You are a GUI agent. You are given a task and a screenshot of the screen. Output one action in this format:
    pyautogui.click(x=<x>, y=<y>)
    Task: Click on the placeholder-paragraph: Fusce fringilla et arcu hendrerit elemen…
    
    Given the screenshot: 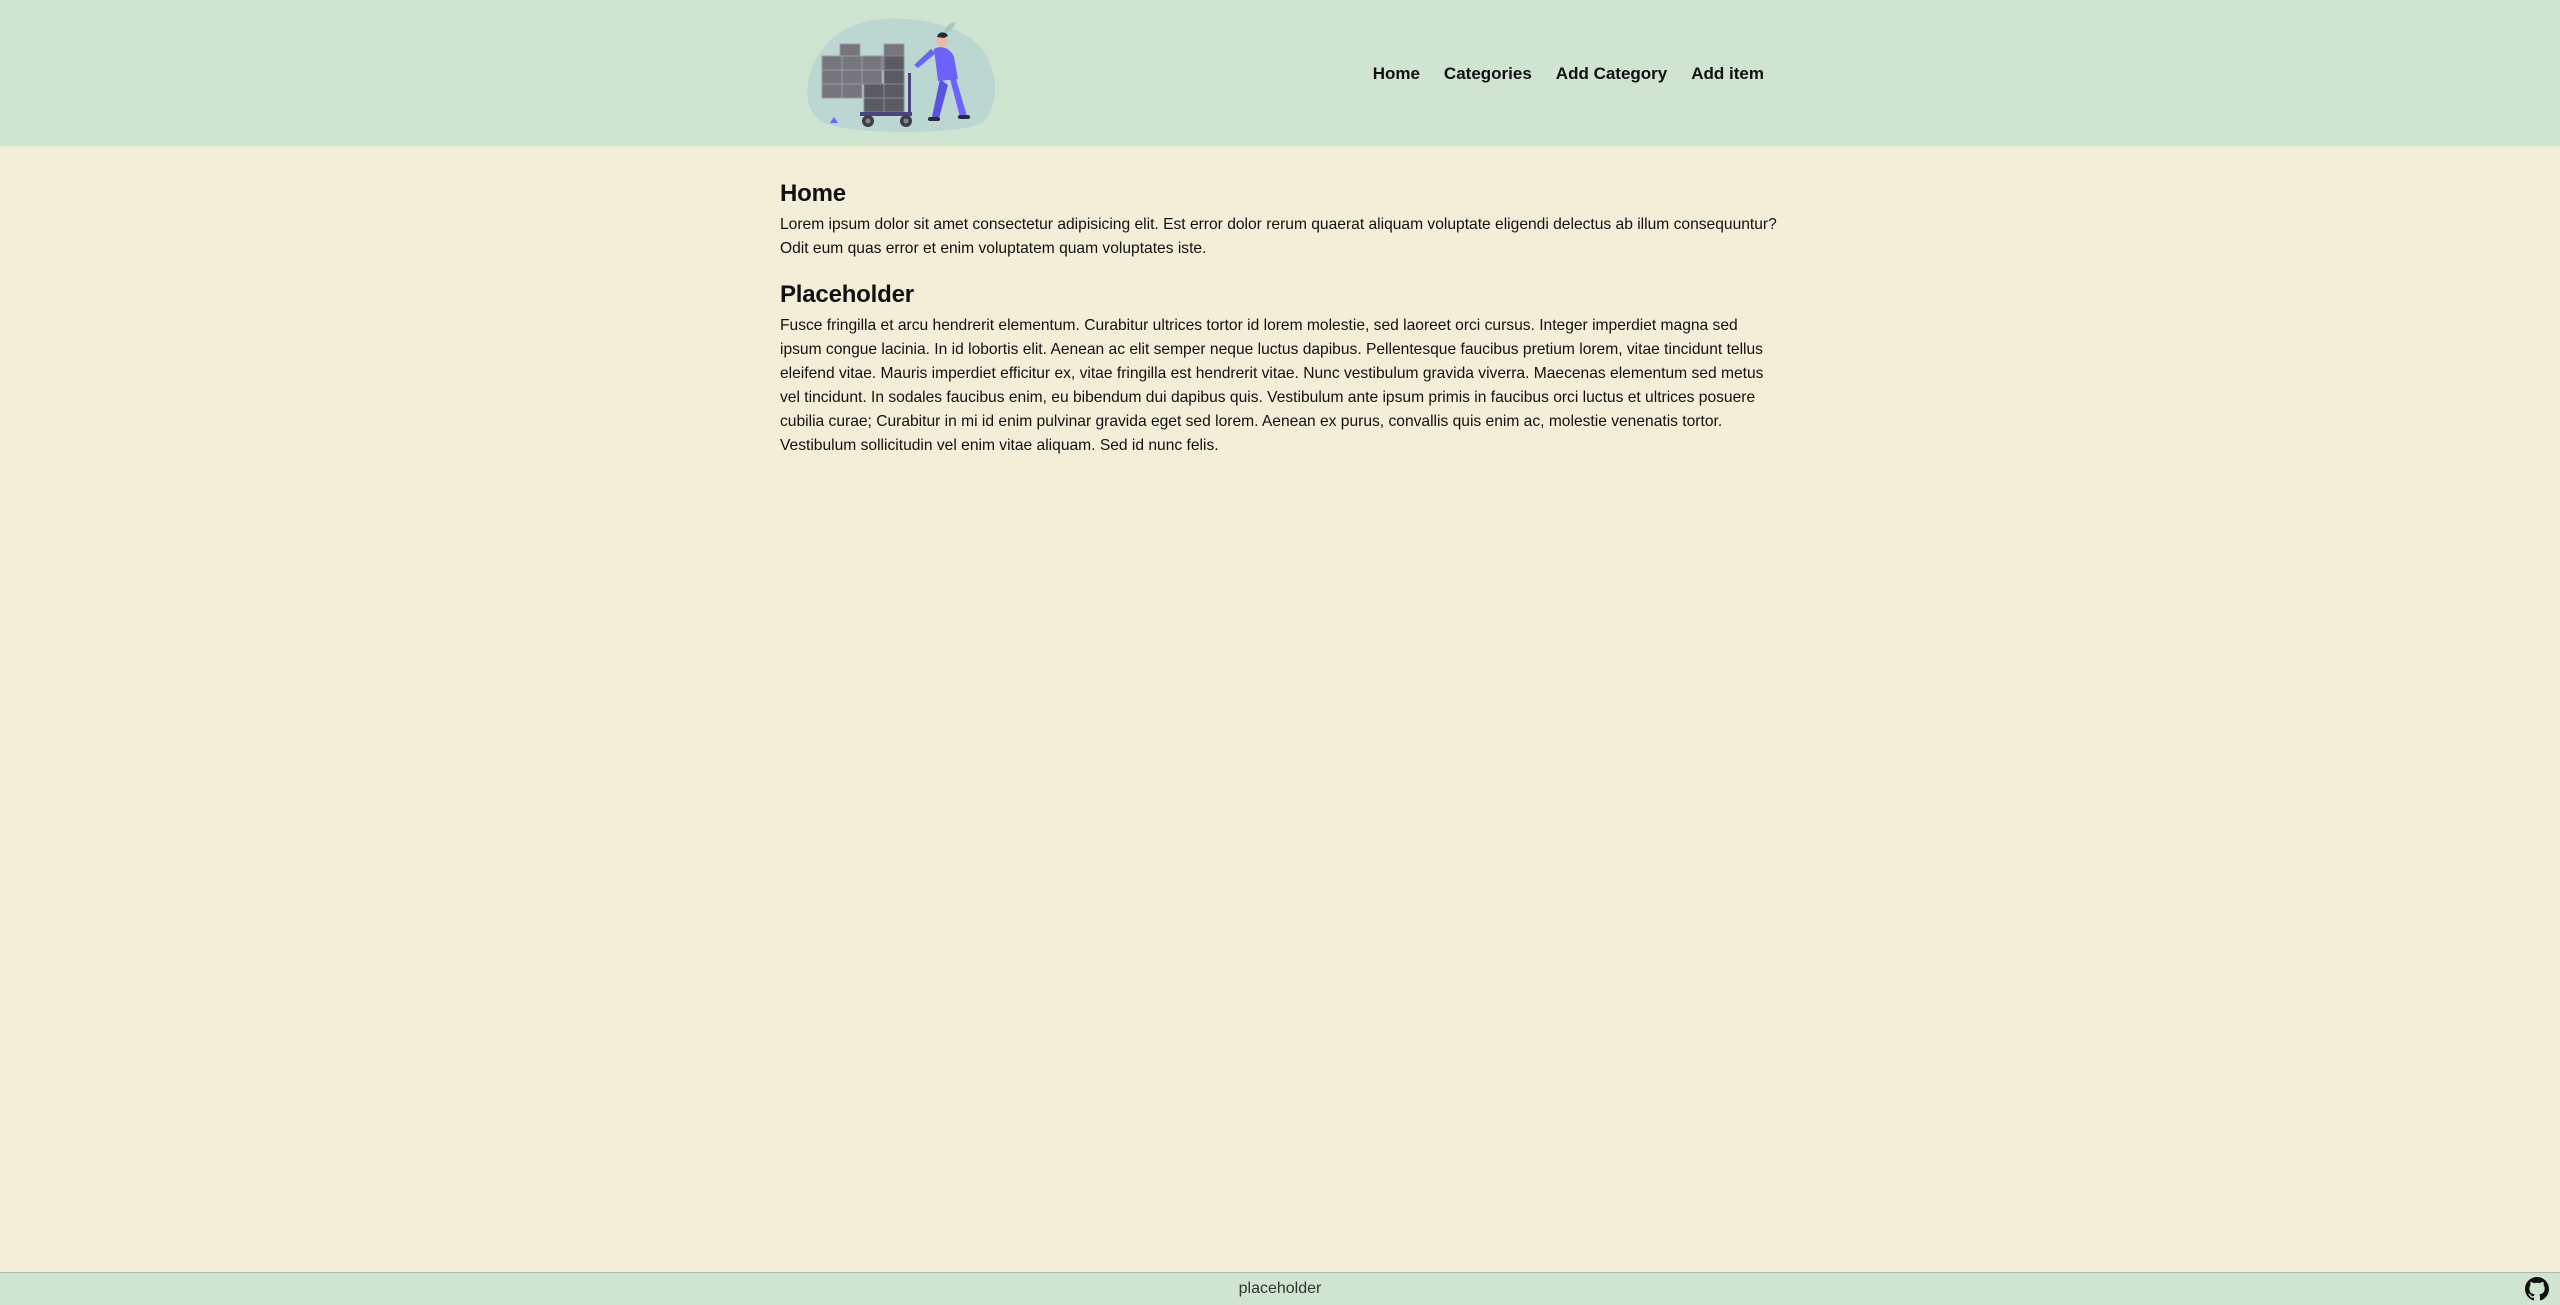 What is the action you would take?
    pyautogui.click(x=1272, y=385)
    